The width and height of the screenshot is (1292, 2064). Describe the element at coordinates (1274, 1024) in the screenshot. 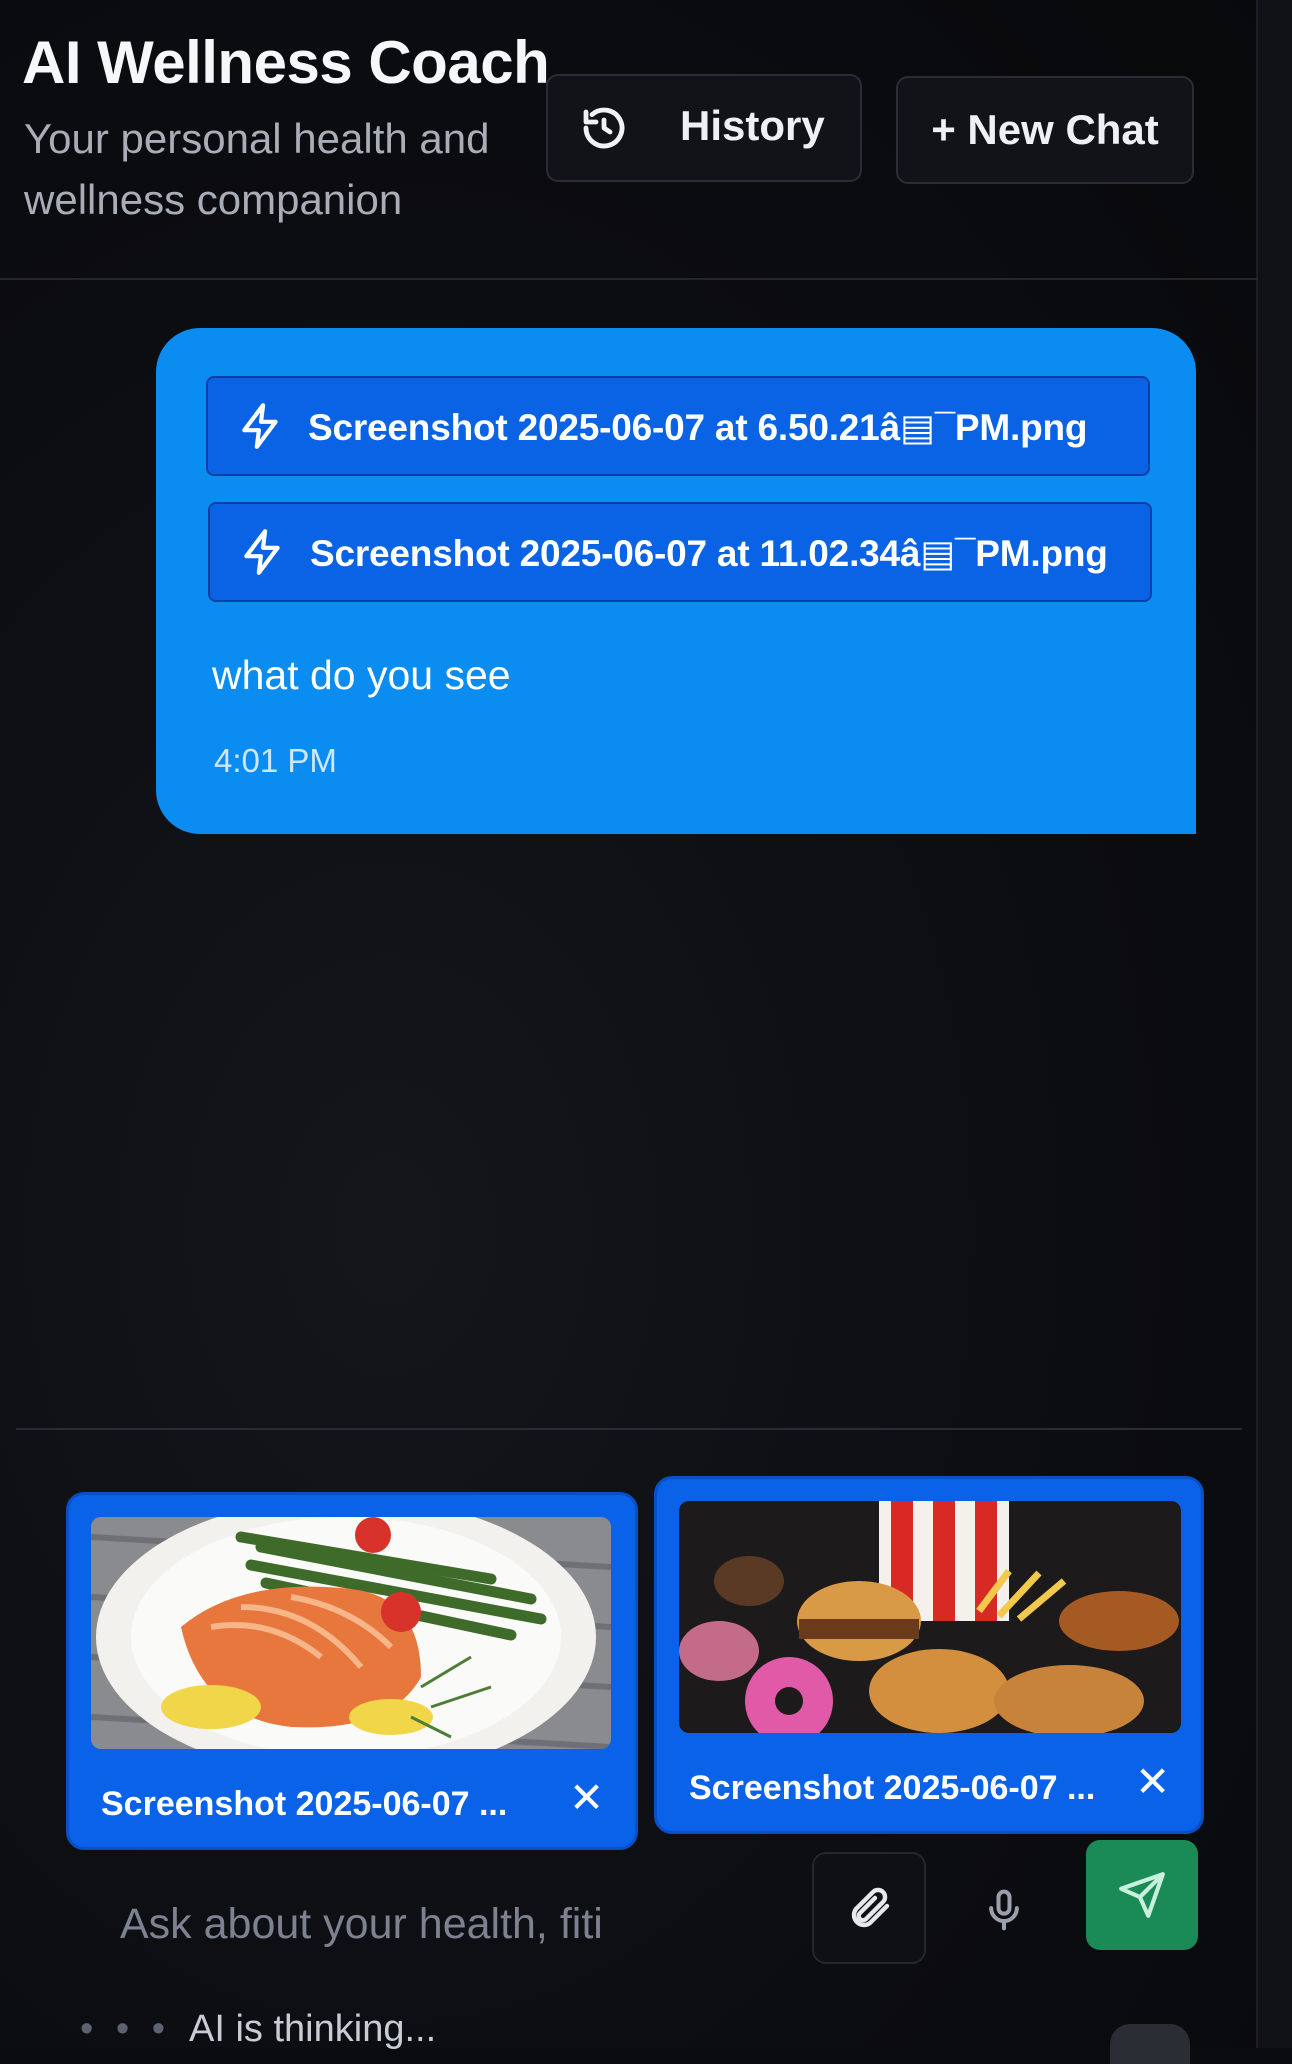

I see `window-edge` at that location.